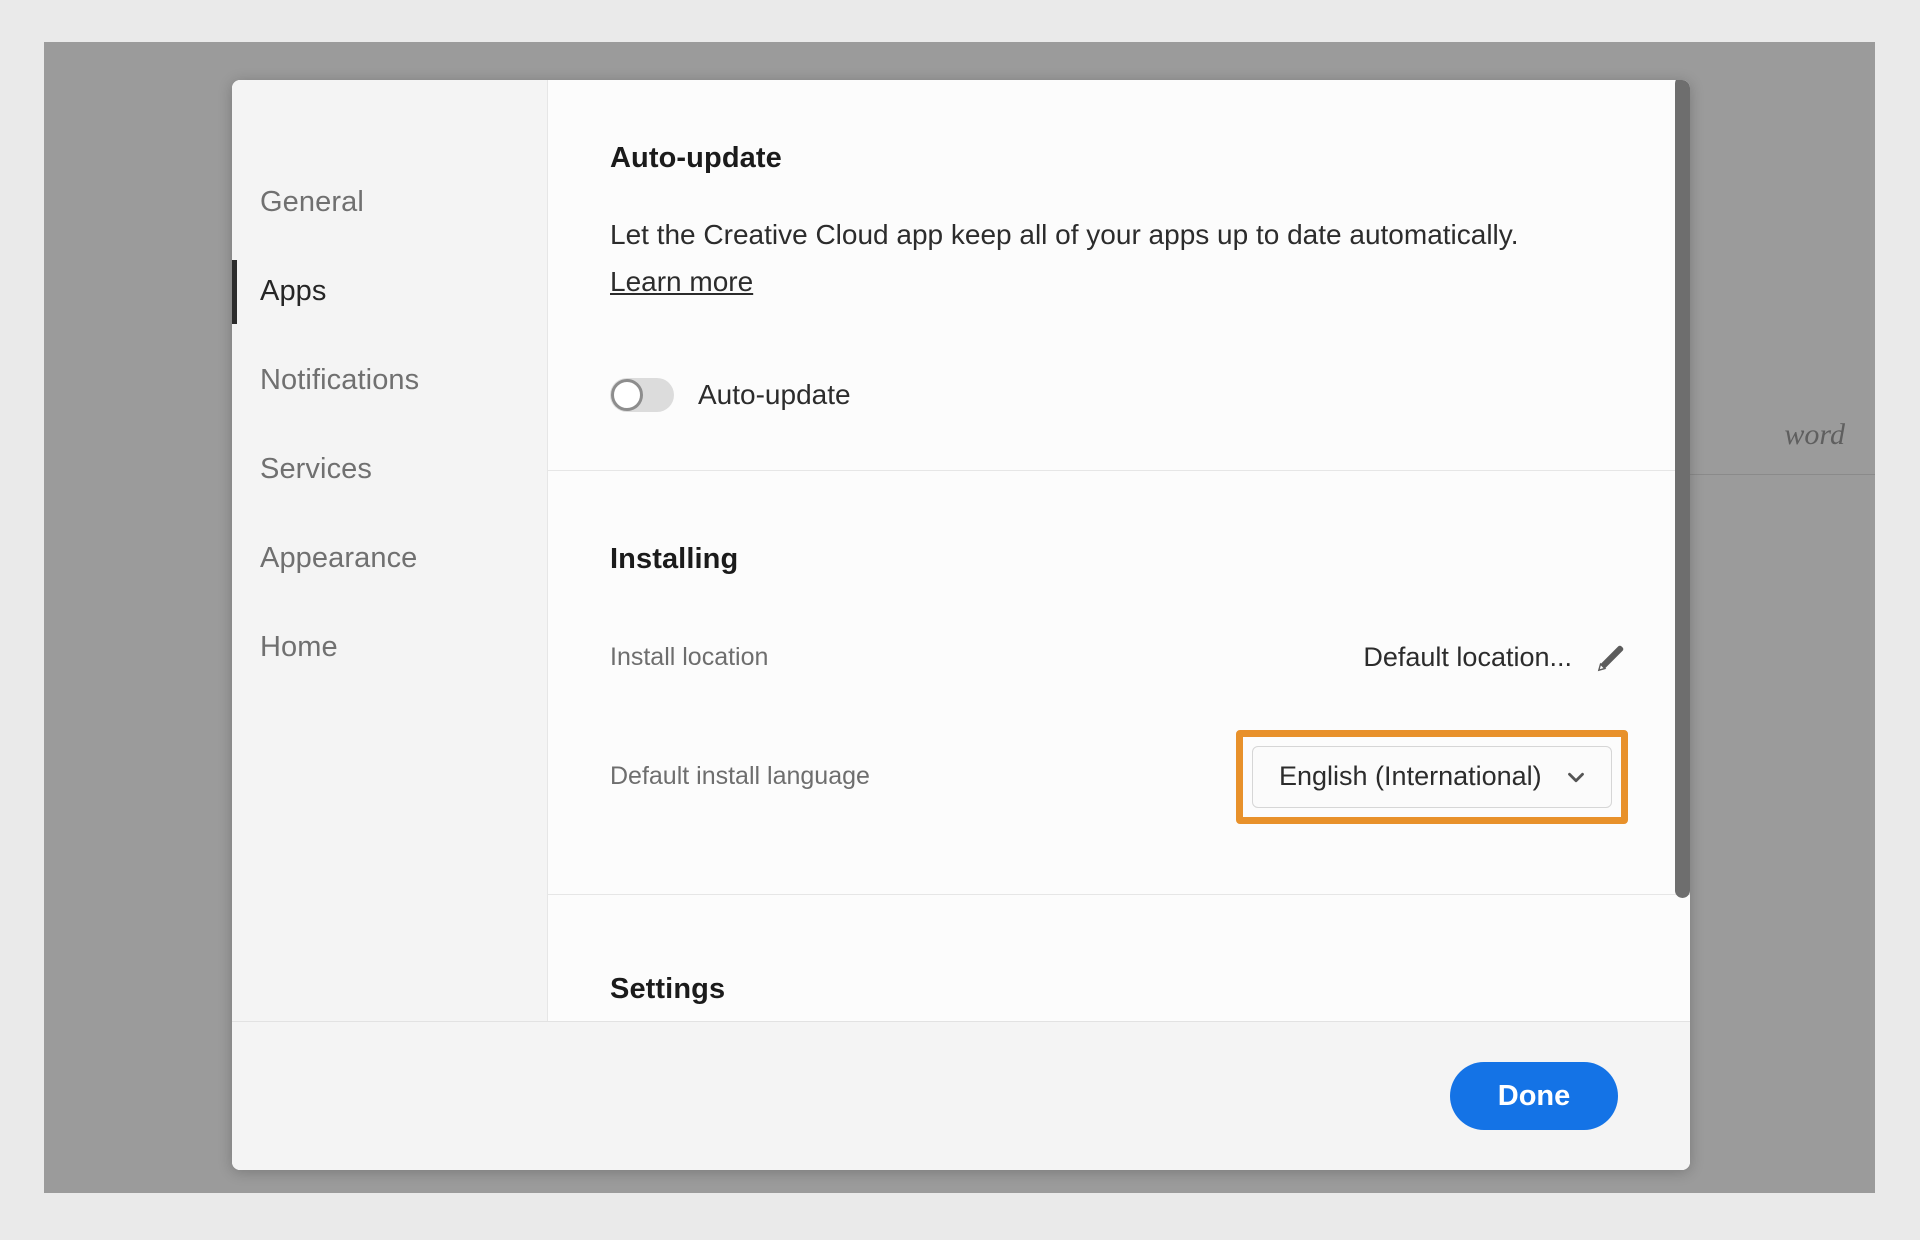  Describe the element at coordinates (696, 158) in the screenshot. I see `auto-update-heading: Auto-update` at that location.